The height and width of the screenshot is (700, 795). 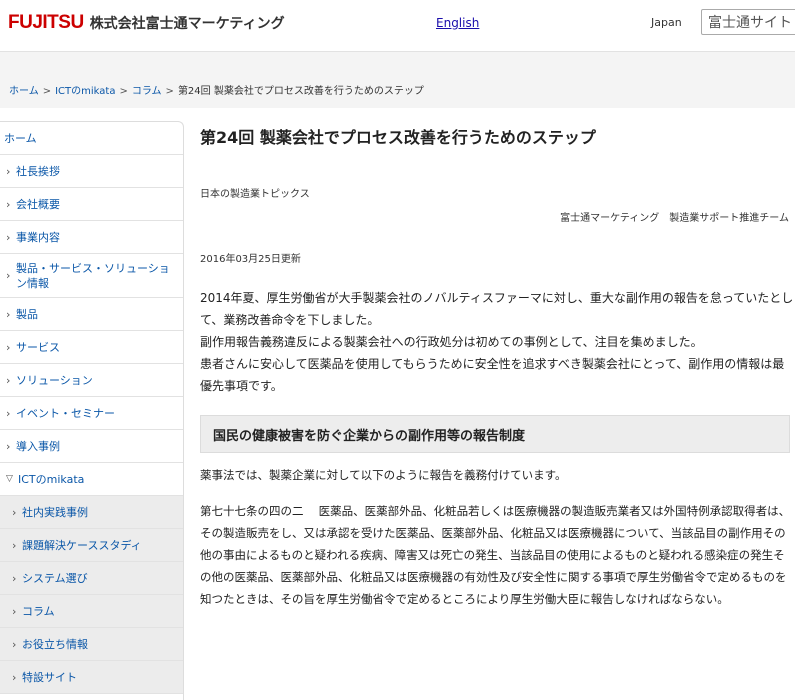 I want to click on sidebar-item-label: 導入事例, so click(x=38, y=446).